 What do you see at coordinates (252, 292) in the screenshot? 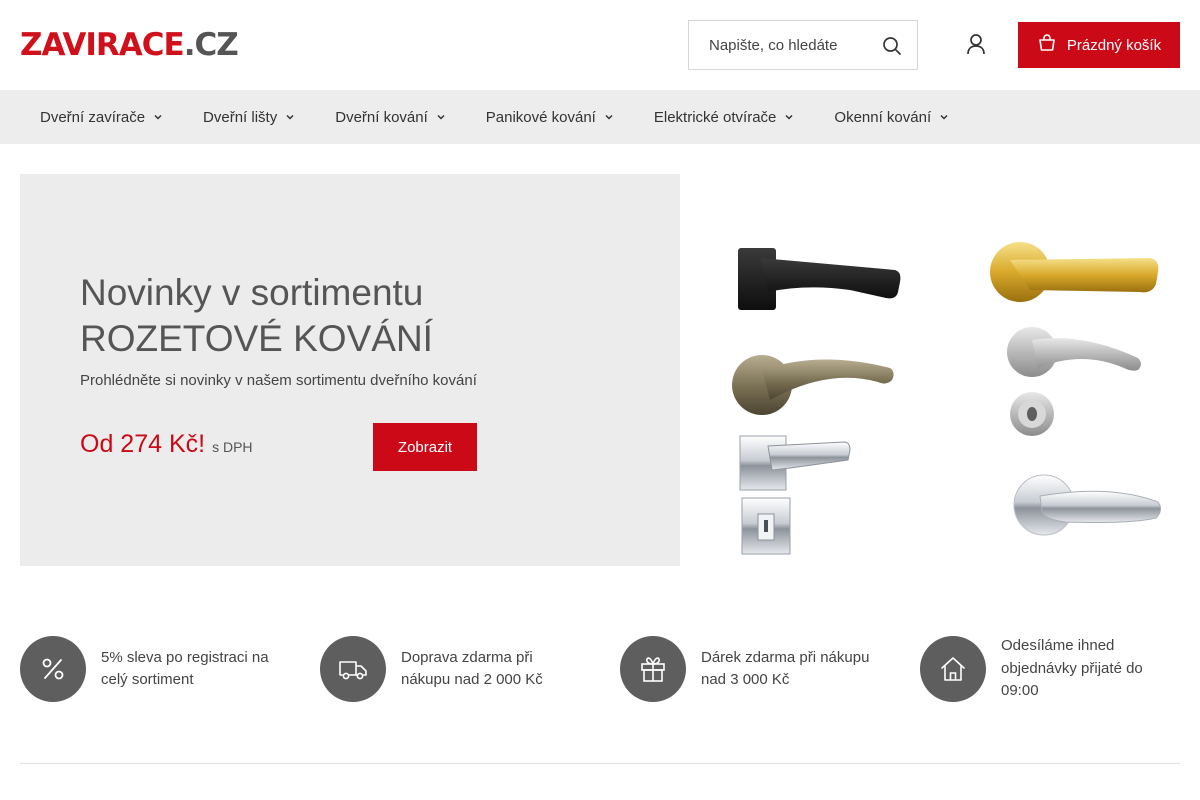
I see `hero-title-line1: Novinky v sortimentu` at bounding box center [252, 292].